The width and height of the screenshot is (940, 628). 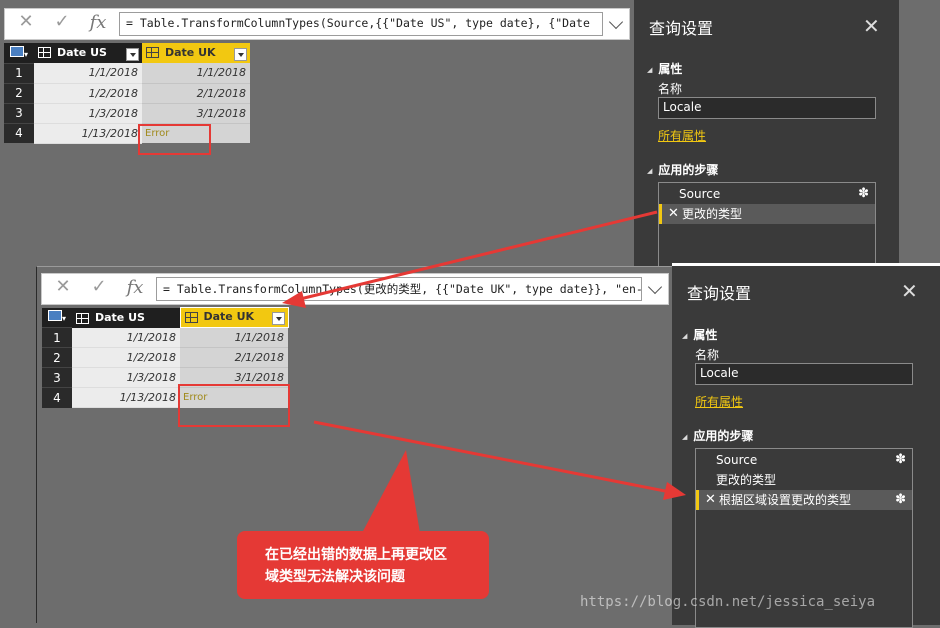 I want to click on table-row: 4 1/13/2018 Error, so click(x=127, y=133).